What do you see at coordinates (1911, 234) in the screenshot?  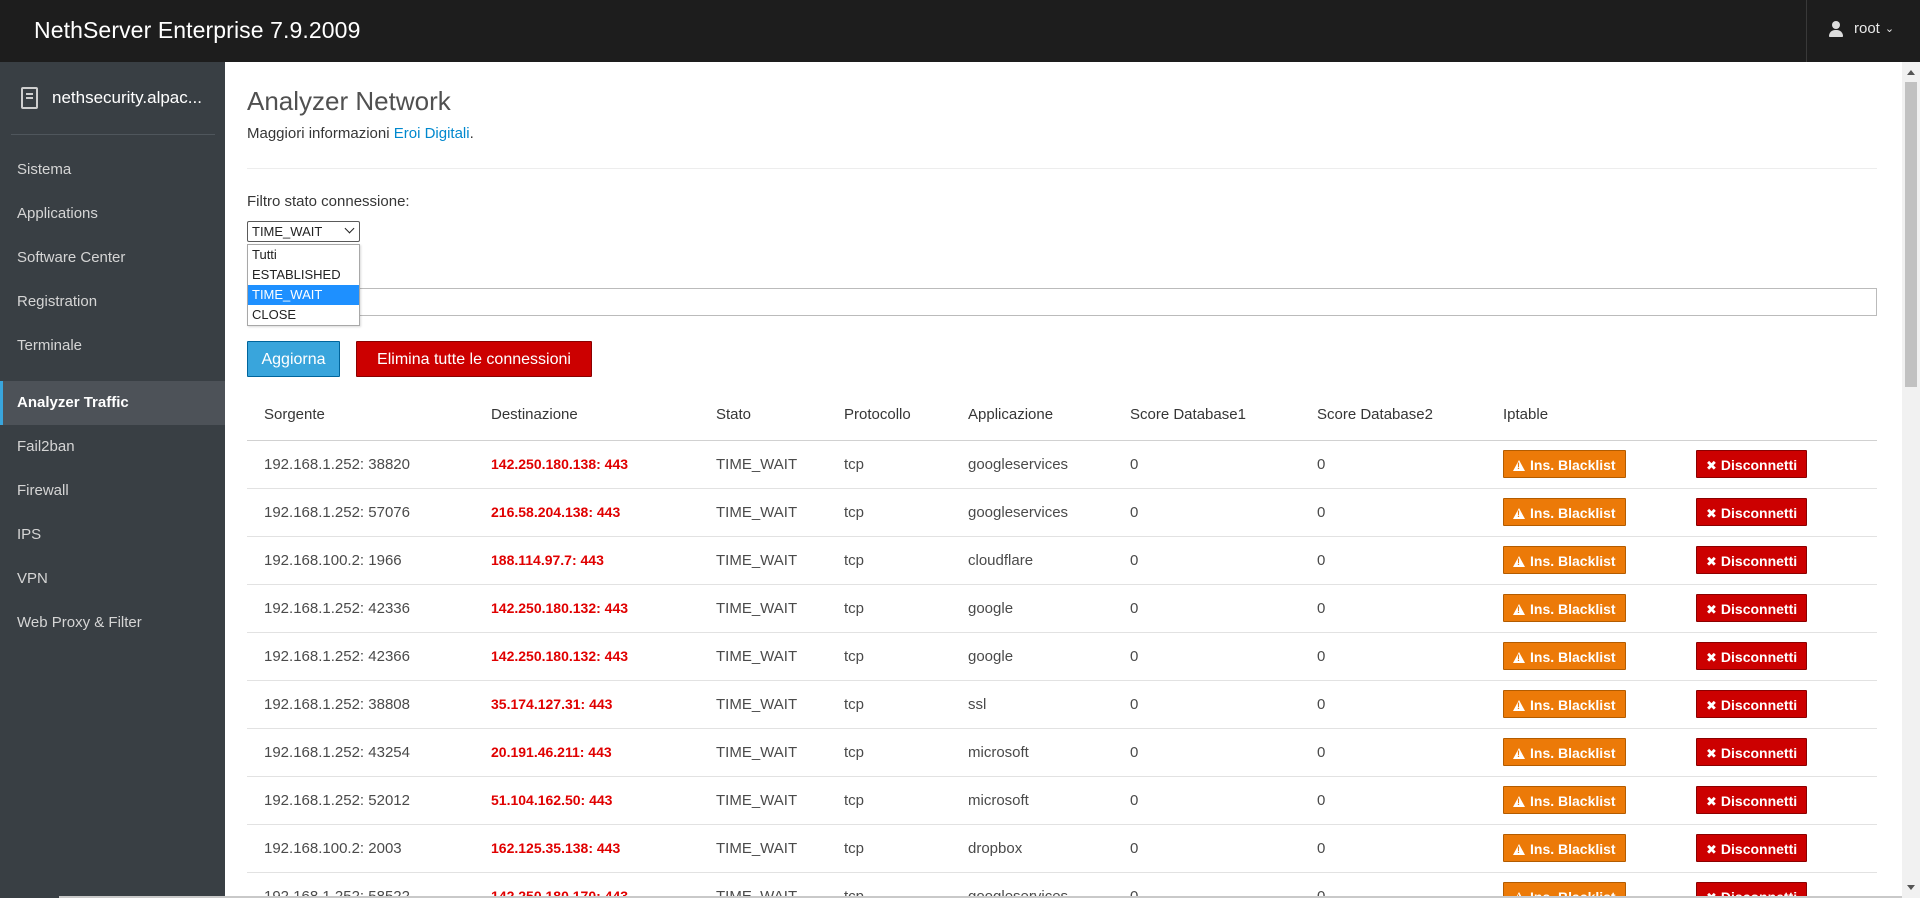 I see `scrollbar-thumb` at bounding box center [1911, 234].